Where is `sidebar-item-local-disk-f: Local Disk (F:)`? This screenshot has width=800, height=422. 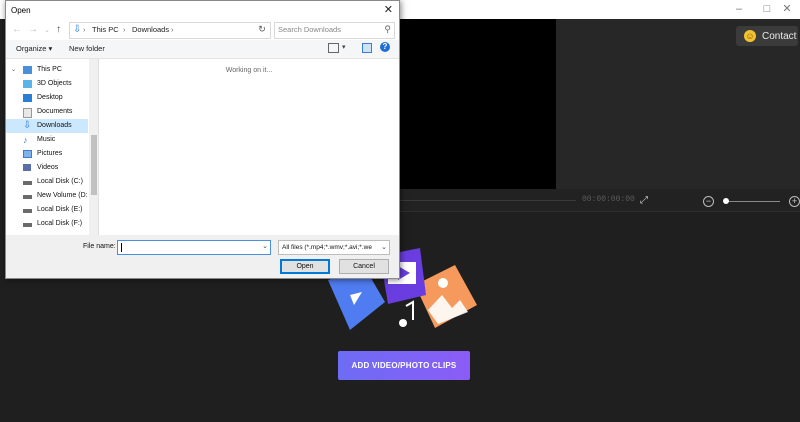
sidebar-item-local-disk-f: Local Disk (F:) is located at coordinates (47, 224).